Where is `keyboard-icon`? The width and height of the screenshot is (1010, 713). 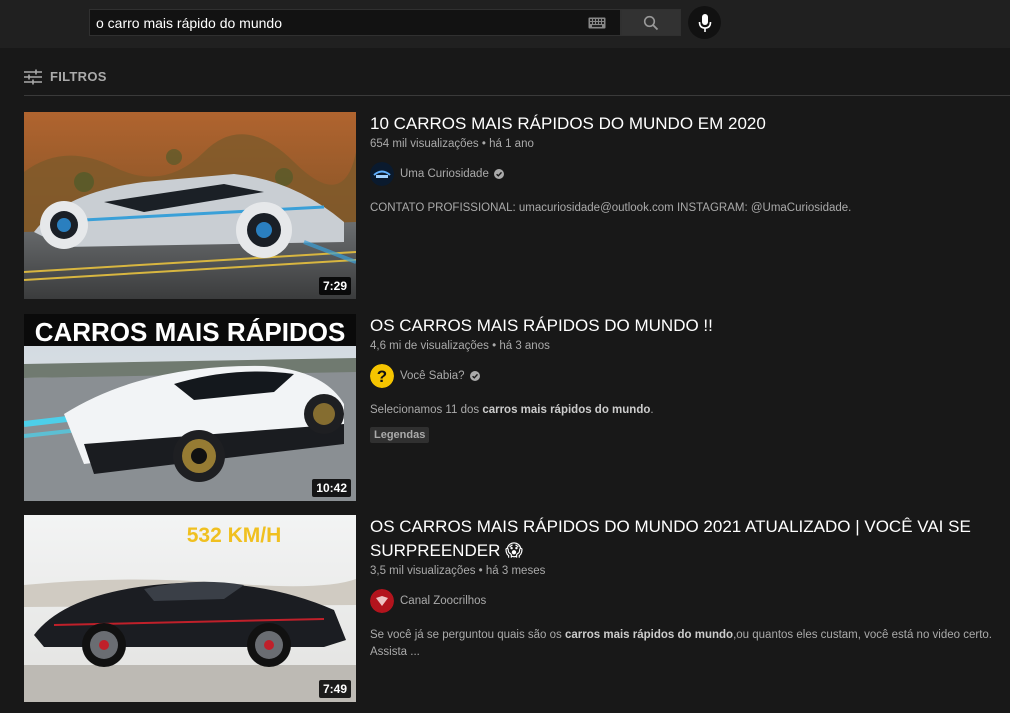
keyboard-icon is located at coordinates (599, 23).